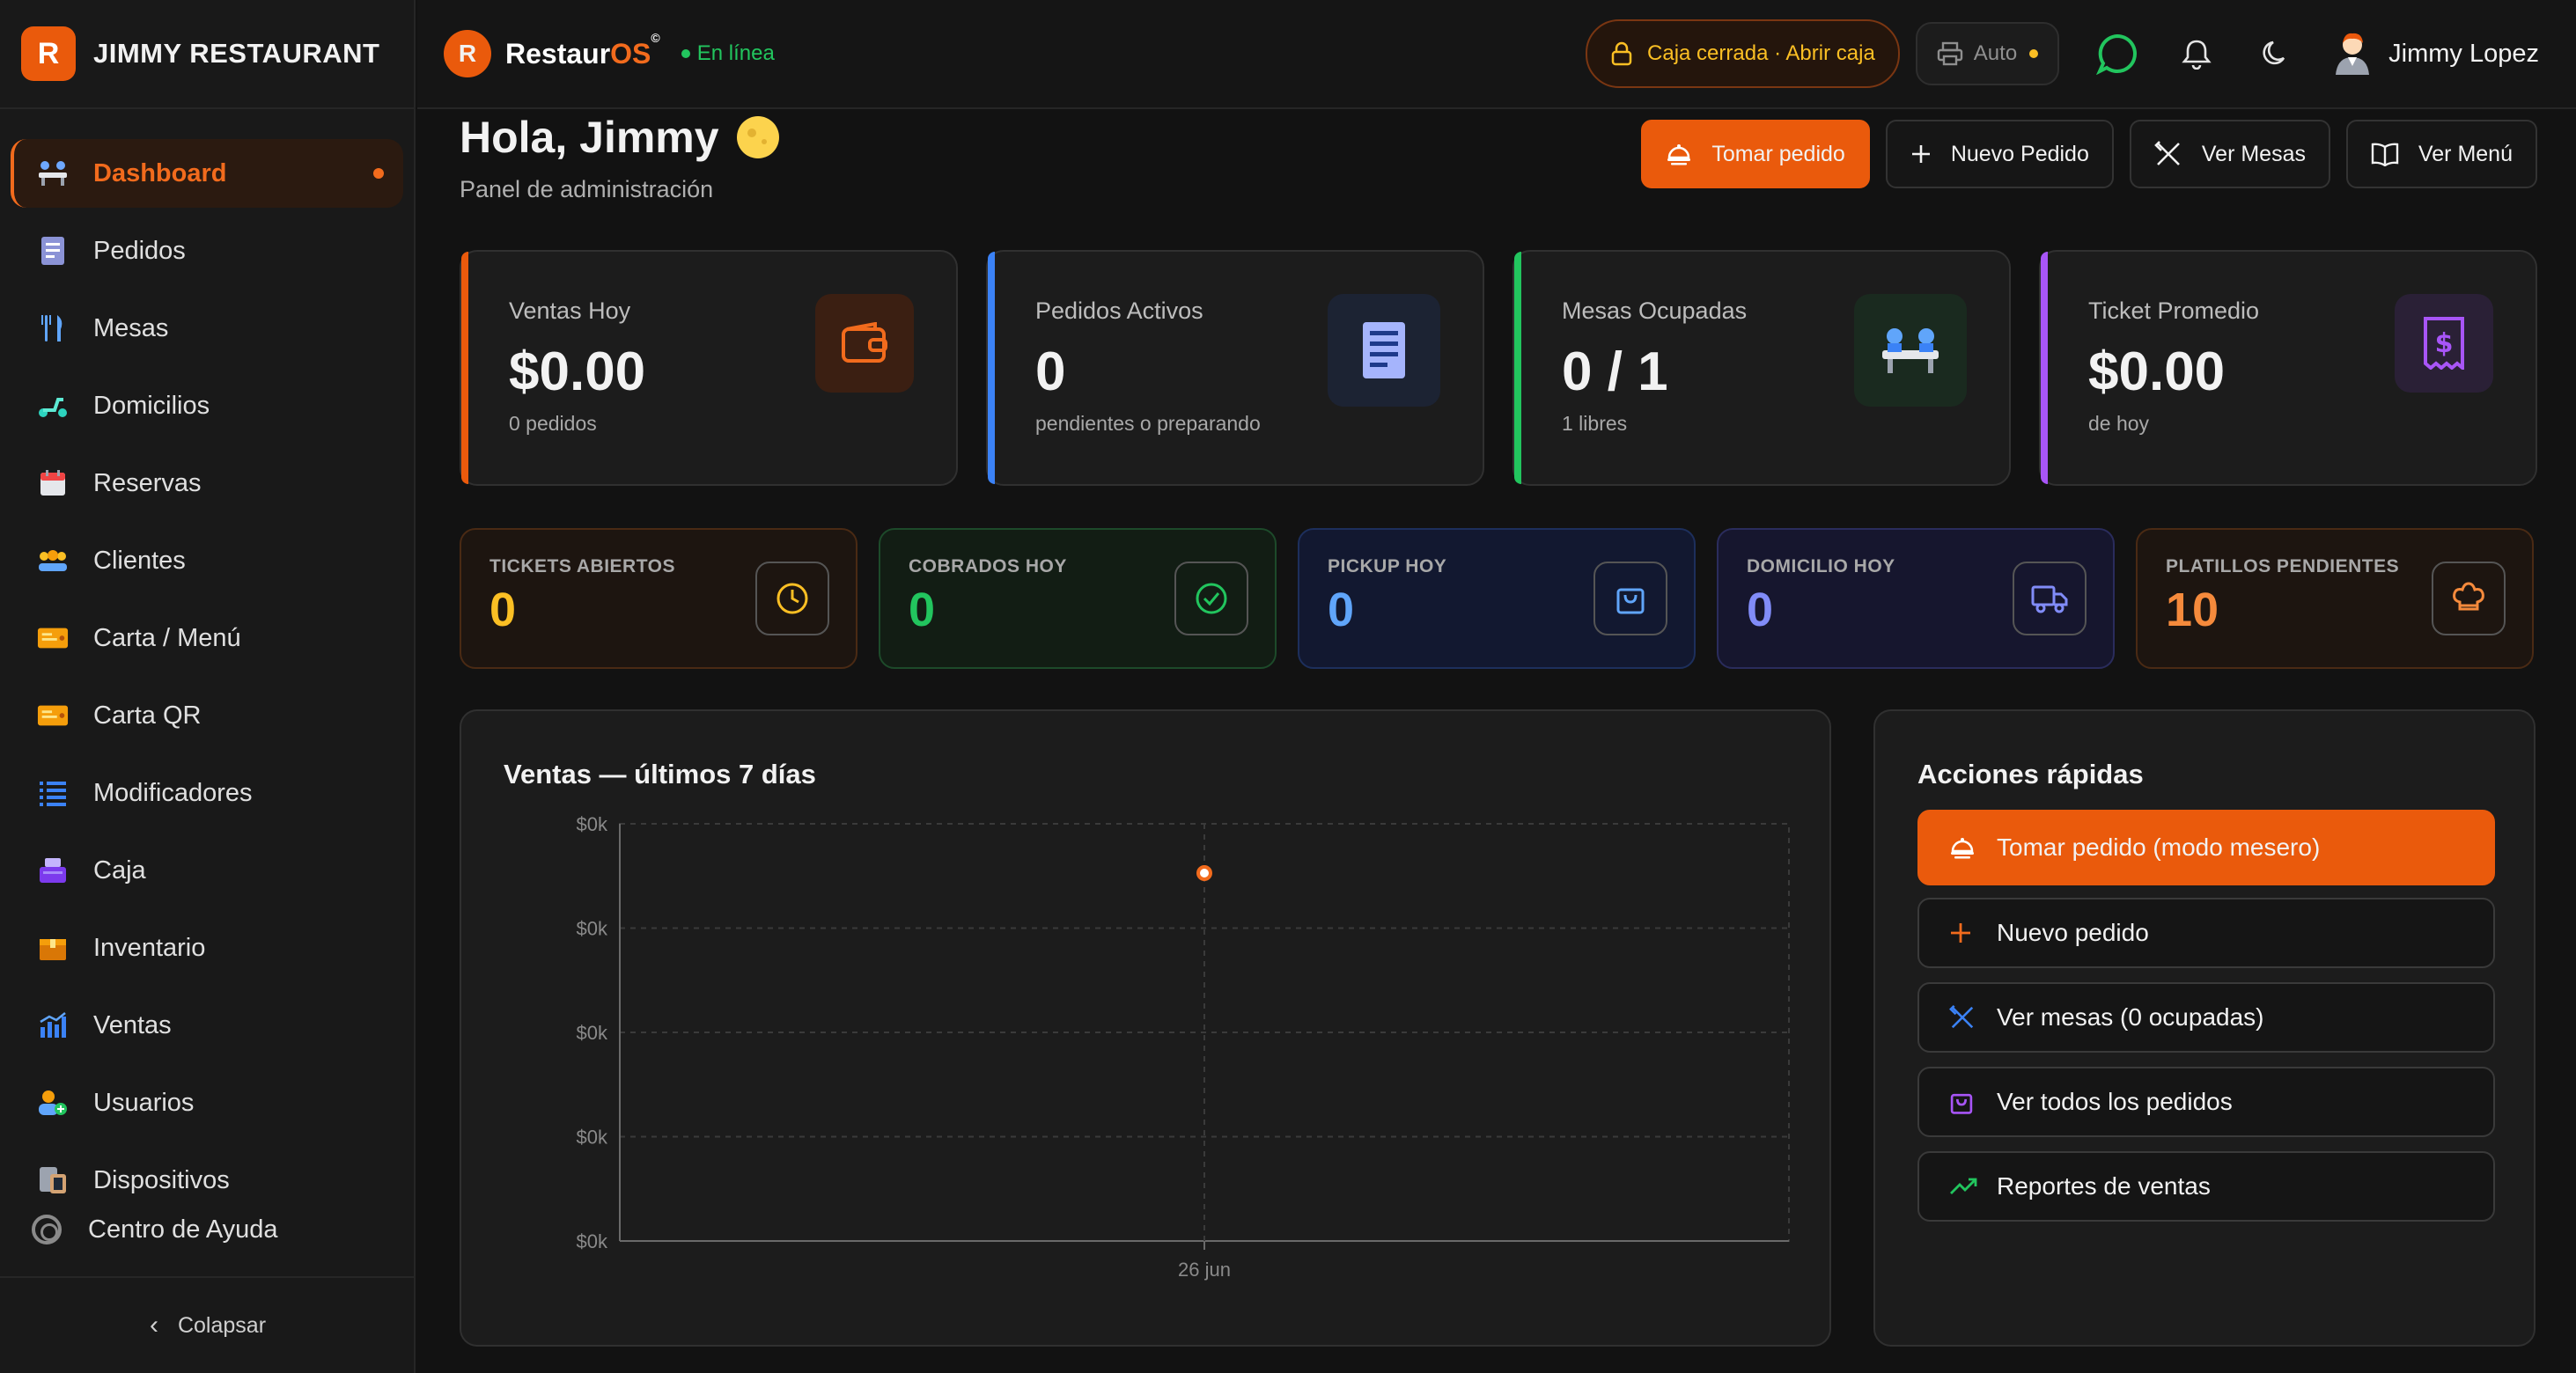 This screenshot has width=2576, height=1373. I want to click on quick-new-order-button: Nuevo pedido, so click(2206, 933).